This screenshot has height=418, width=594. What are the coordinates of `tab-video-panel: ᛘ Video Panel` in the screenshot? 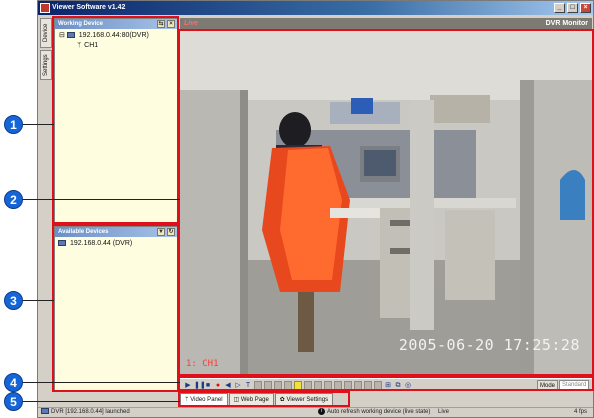 It's located at (204, 400).